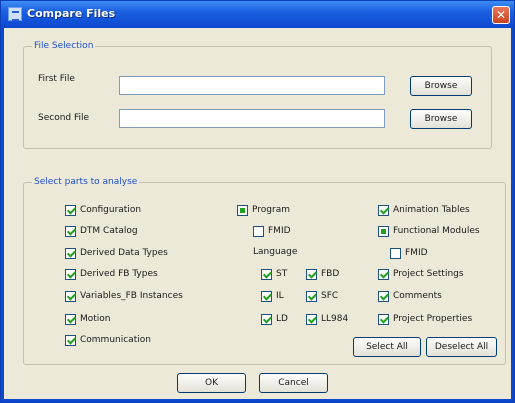 The width and height of the screenshot is (515, 403). Describe the element at coordinates (293, 383) in the screenshot. I see `cancel-button: Cancel` at that location.